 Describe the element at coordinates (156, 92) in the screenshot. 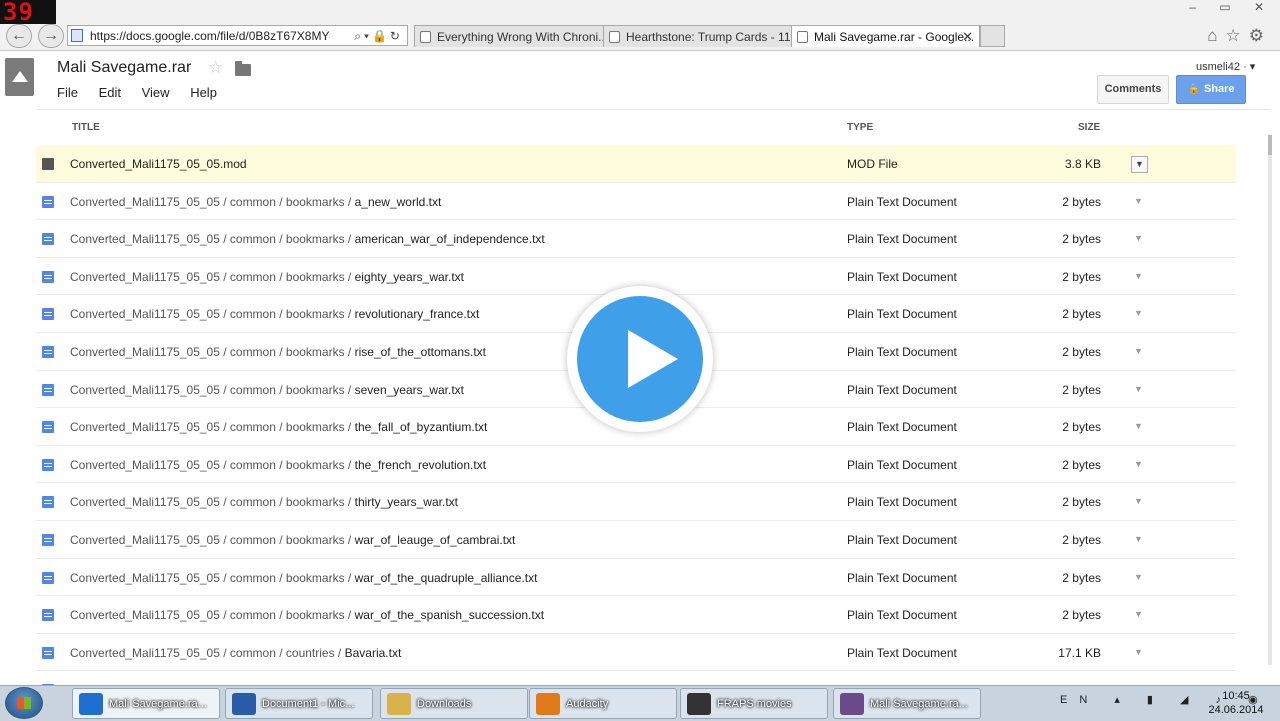

I see `menu-view: View` at that location.